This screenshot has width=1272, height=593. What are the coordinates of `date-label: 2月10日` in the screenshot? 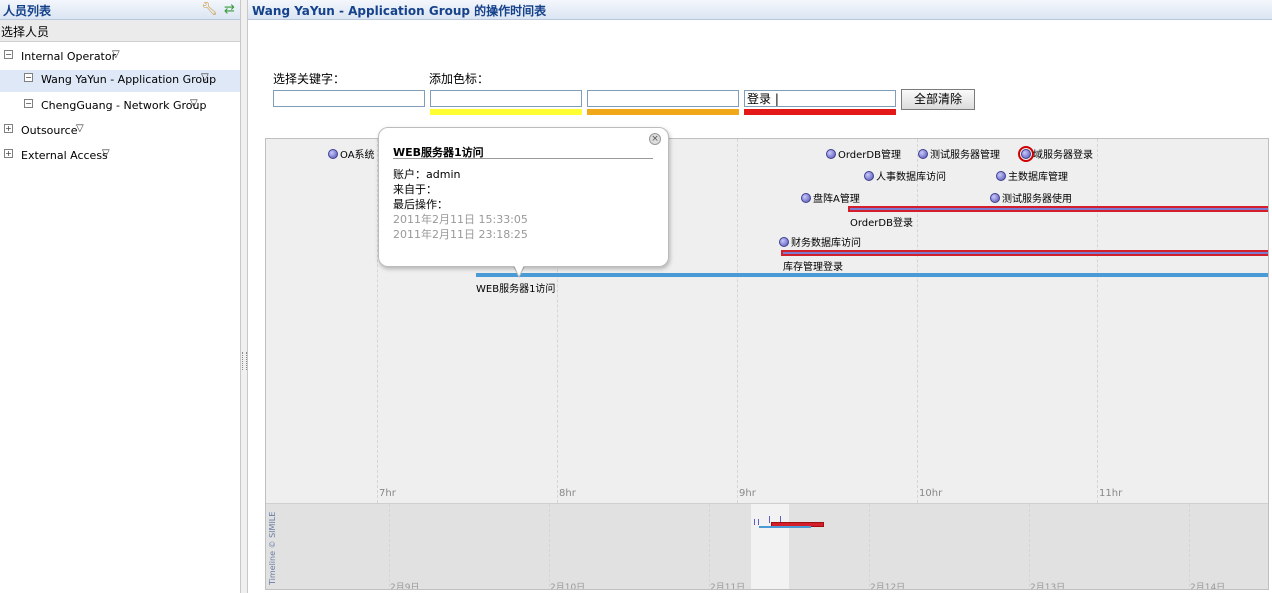 It's located at (568, 586).